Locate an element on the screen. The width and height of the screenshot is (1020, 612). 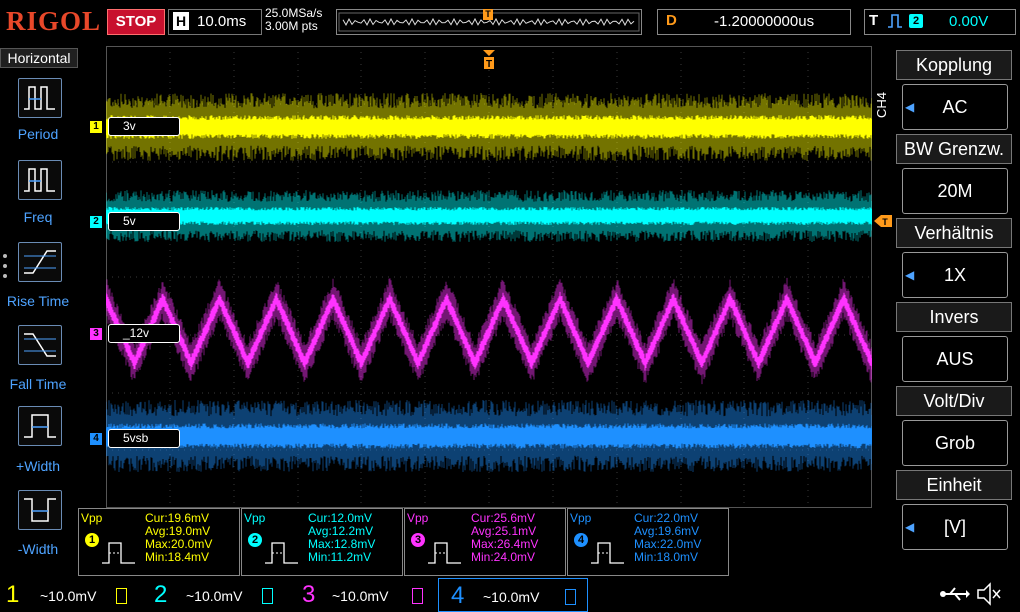
trigger-position-arrow: T is located at coordinates (489, 60).